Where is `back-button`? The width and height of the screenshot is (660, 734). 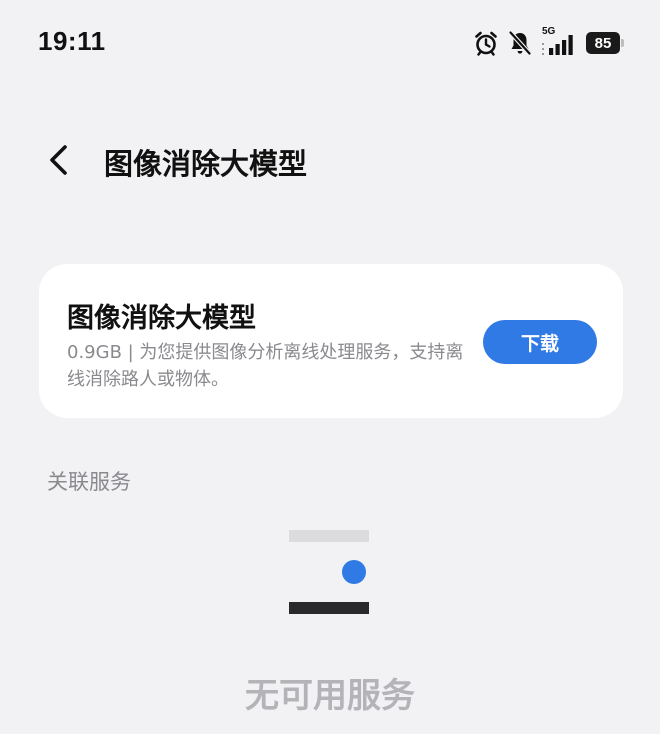 back-button is located at coordinates (58, 160).